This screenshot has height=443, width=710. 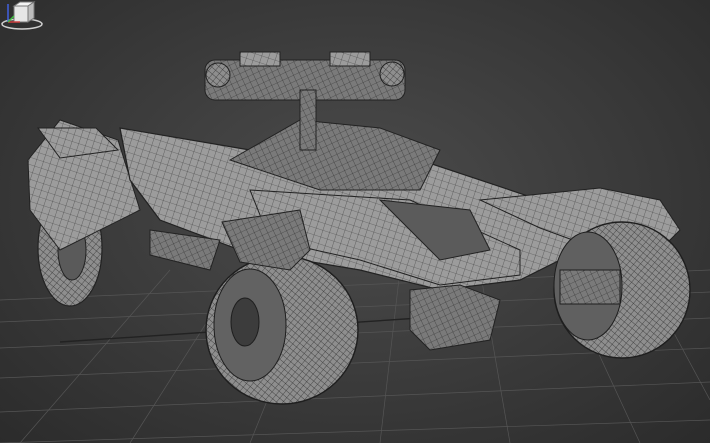 What do you see at coordinates (282, 330) in the screenshot?
I see `front-left-wheel` at bounding box center [282, 330].